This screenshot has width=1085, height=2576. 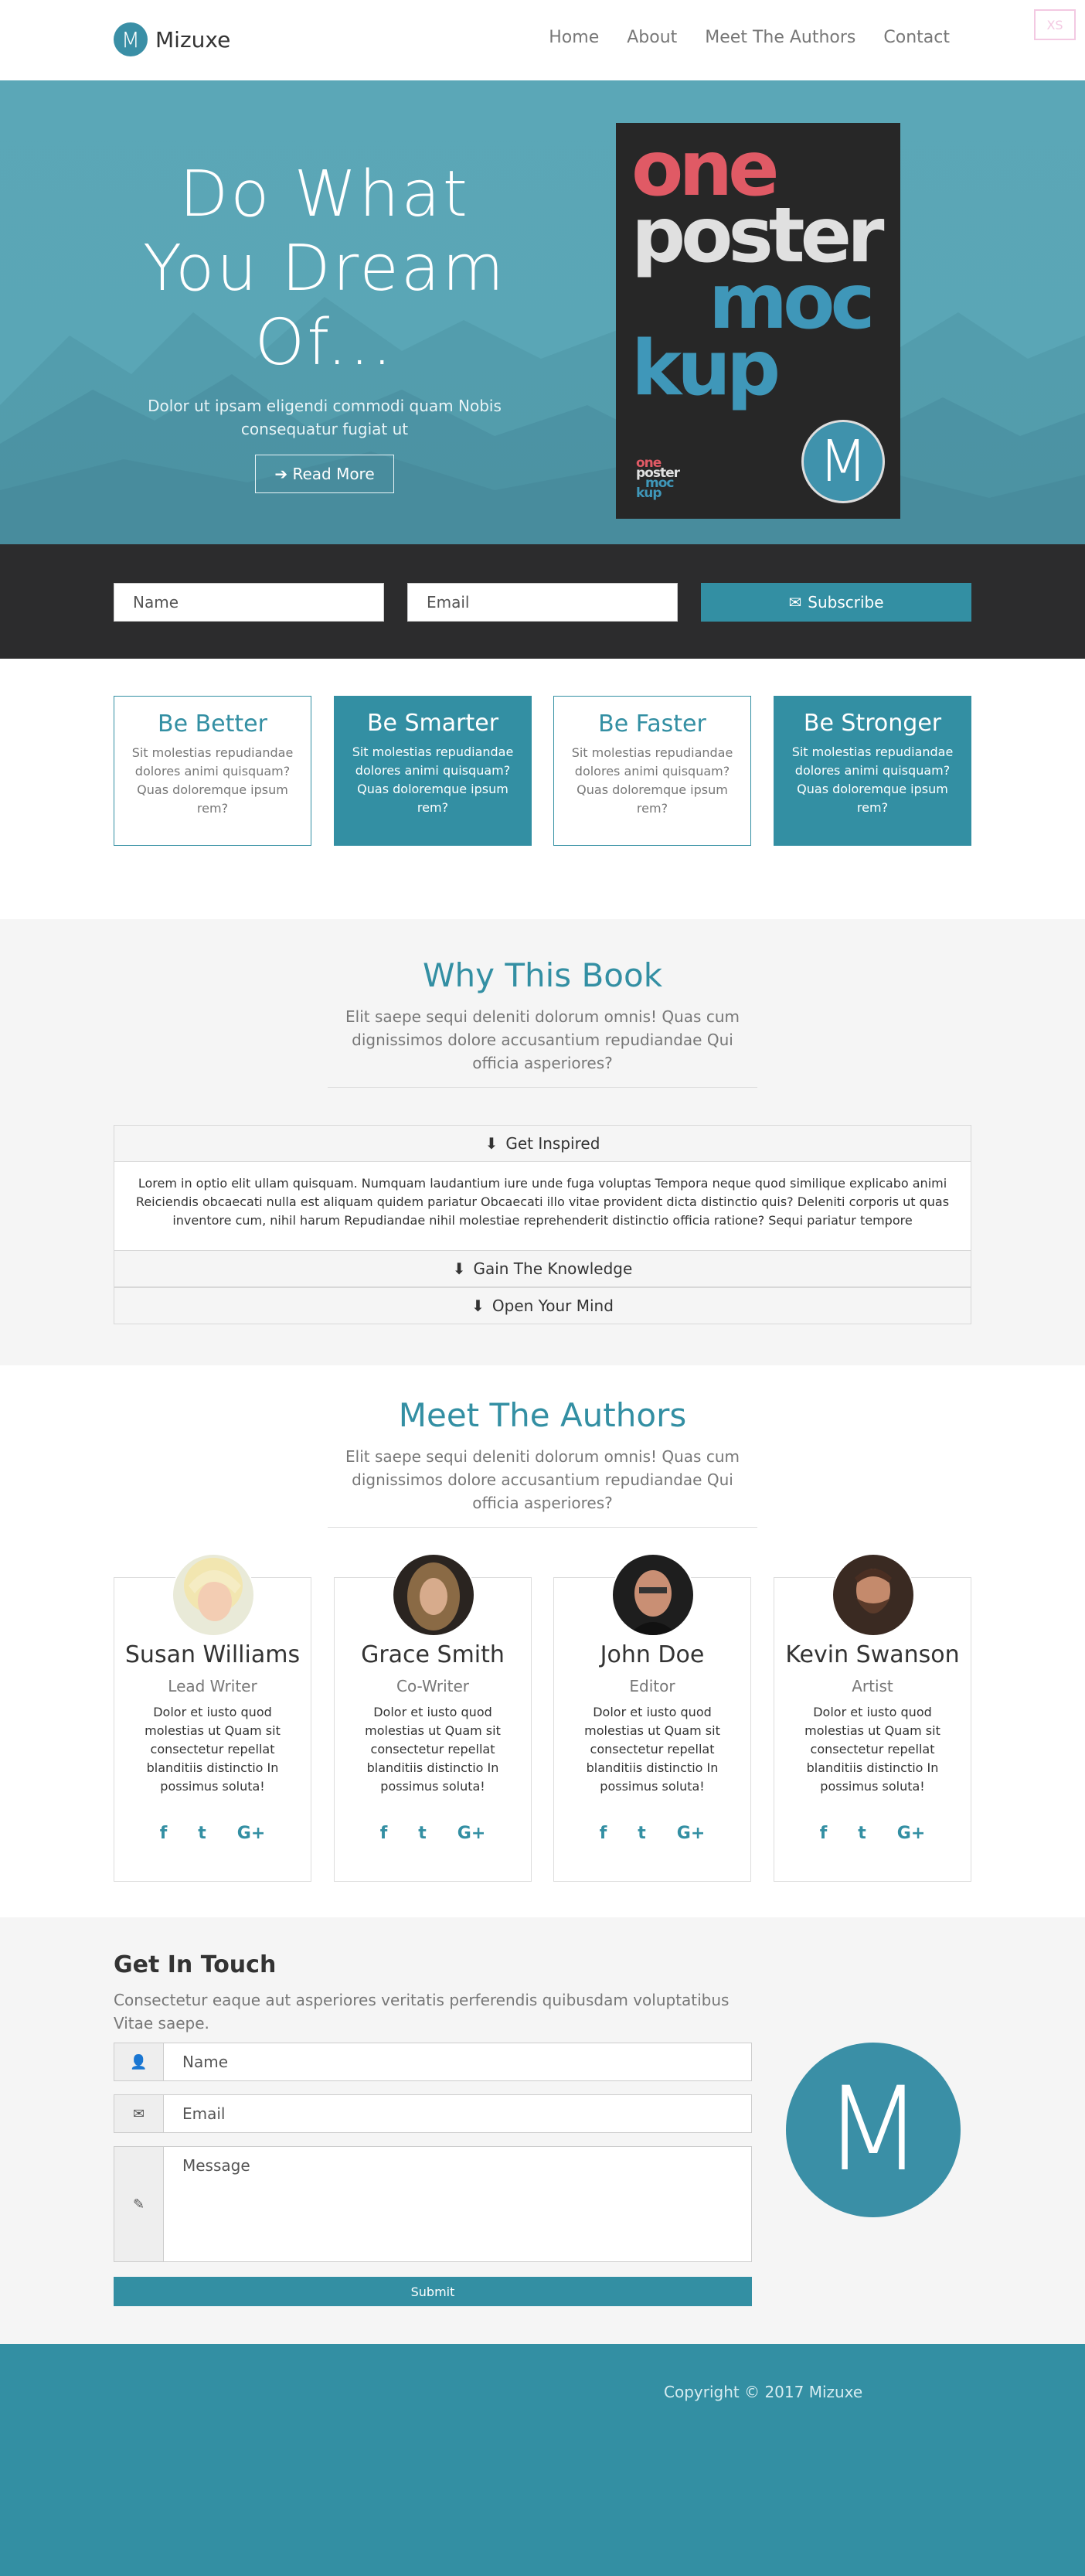 I want to click on breakpoint-badge: XS, so click(x=1055, y=24).